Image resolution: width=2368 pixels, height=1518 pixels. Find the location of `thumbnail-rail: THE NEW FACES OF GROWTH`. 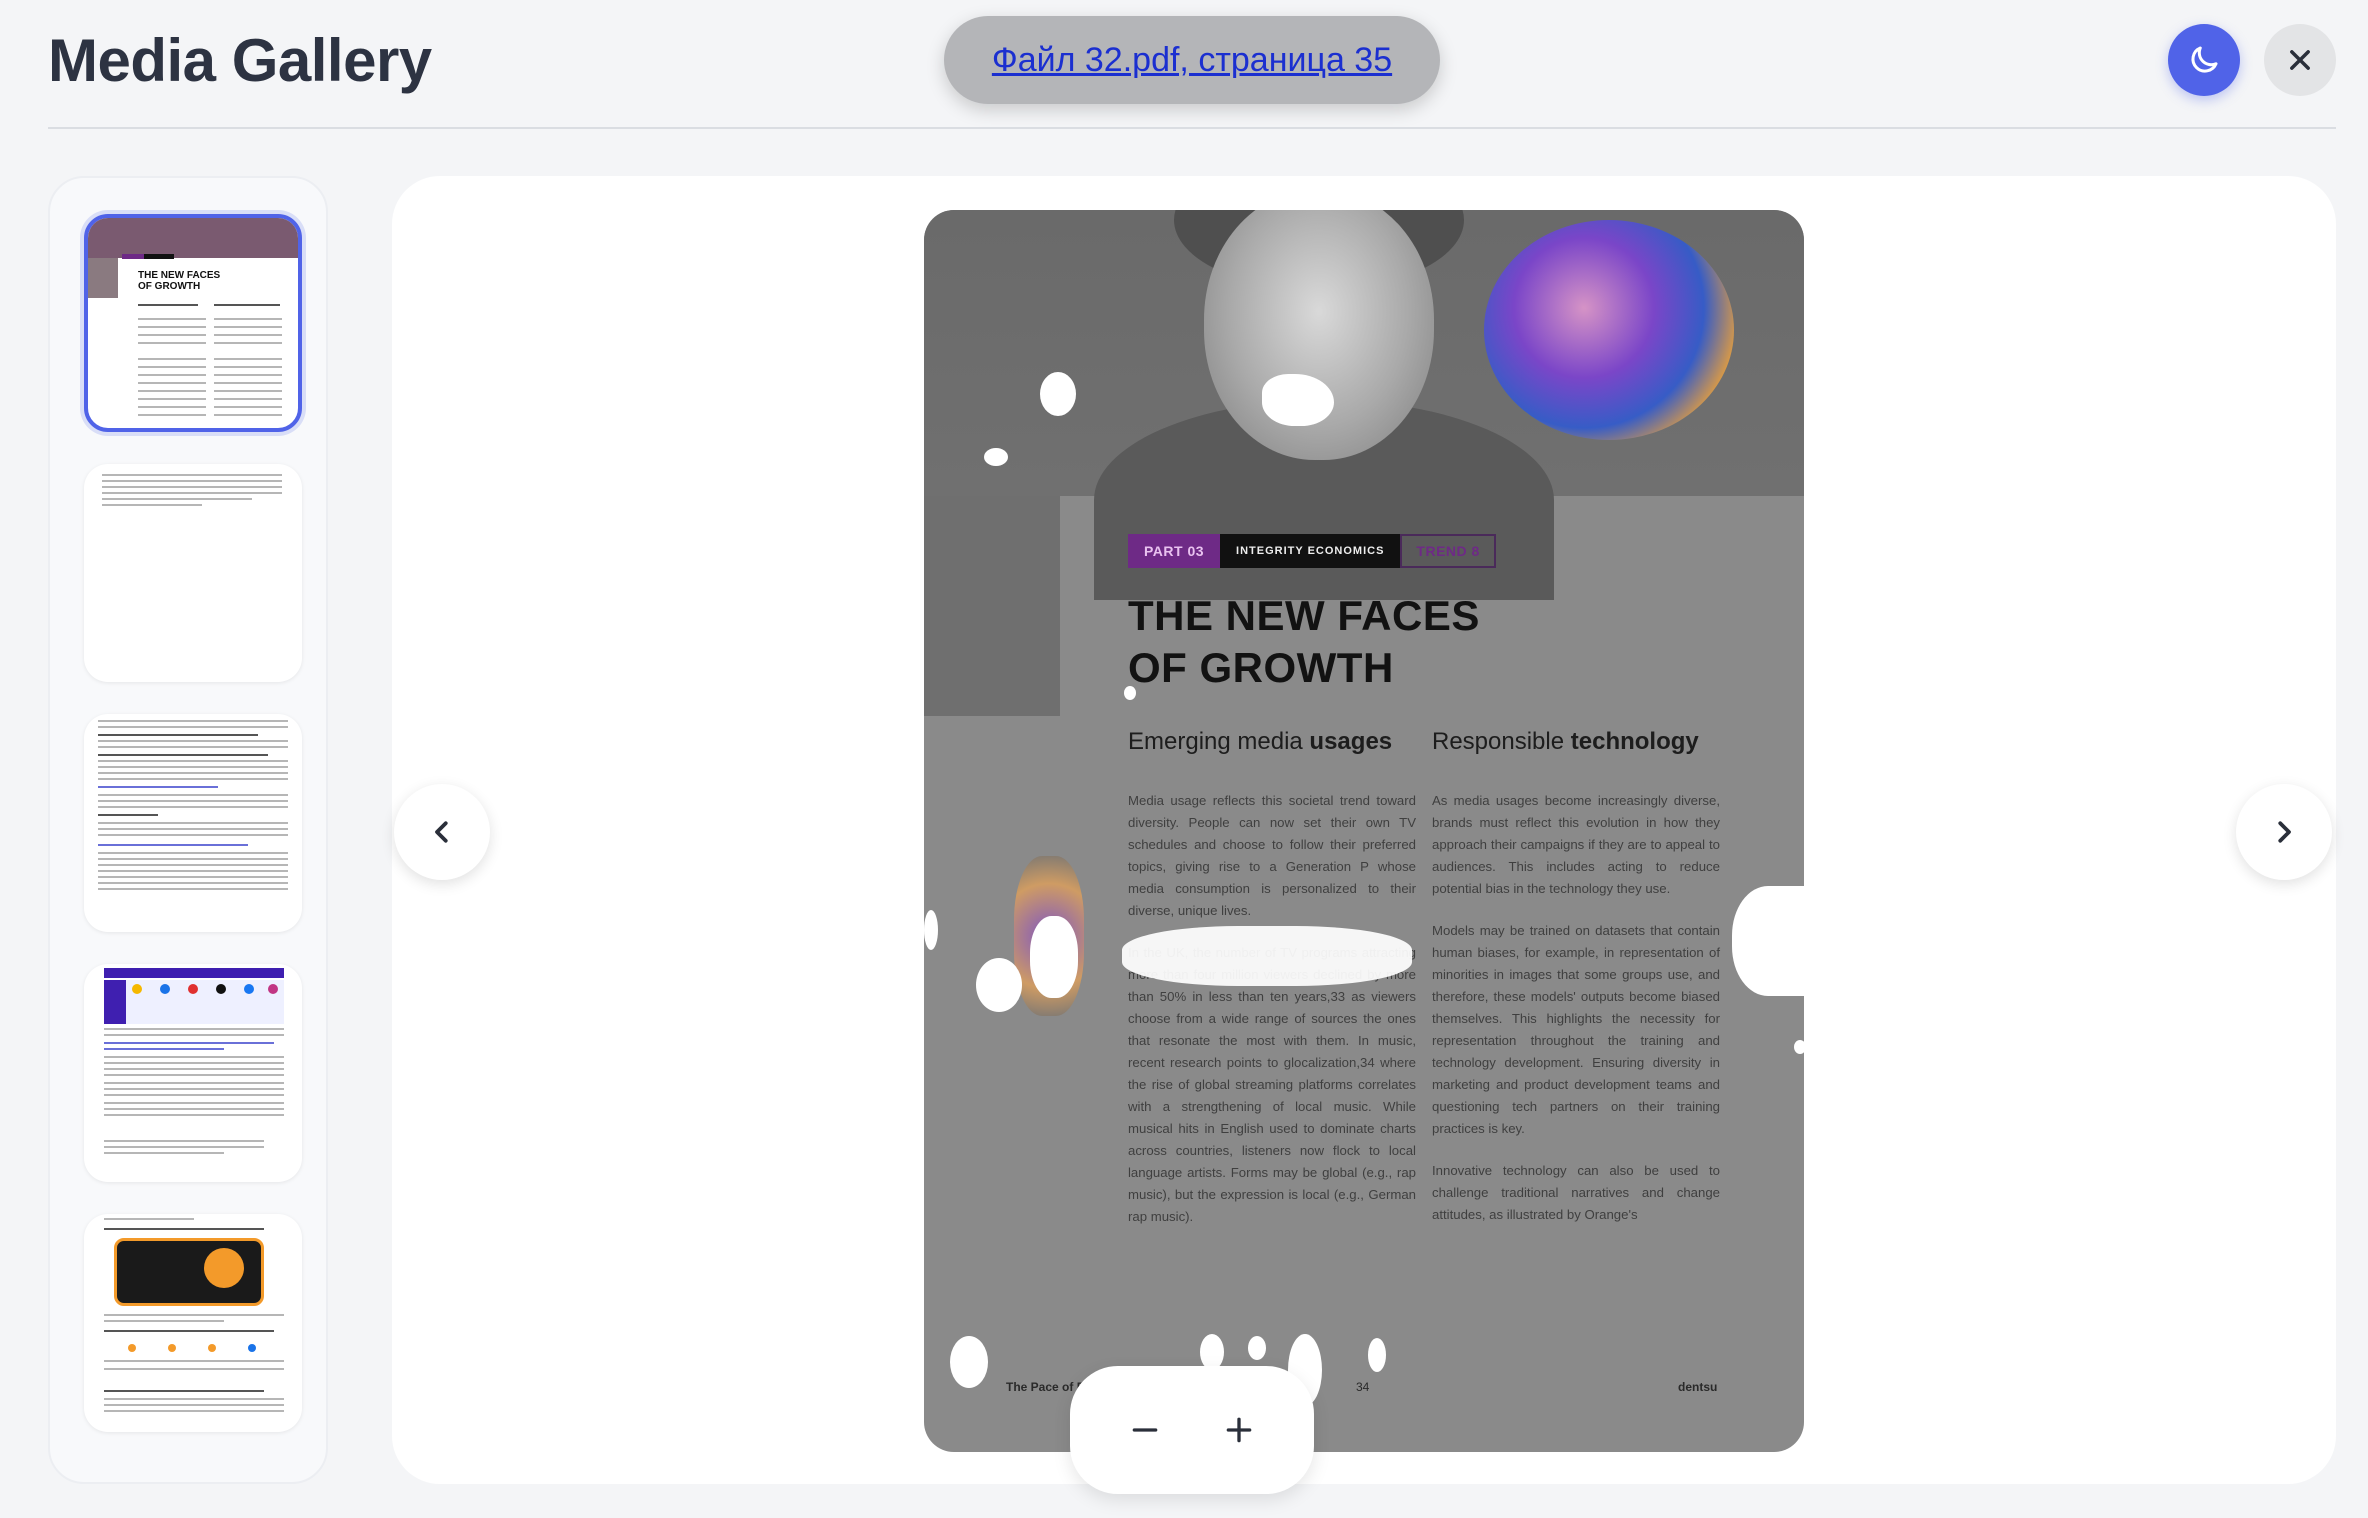

thumbnail-rail: THE NEW FACES OF GROWTH is located at coordinates (188, 830).